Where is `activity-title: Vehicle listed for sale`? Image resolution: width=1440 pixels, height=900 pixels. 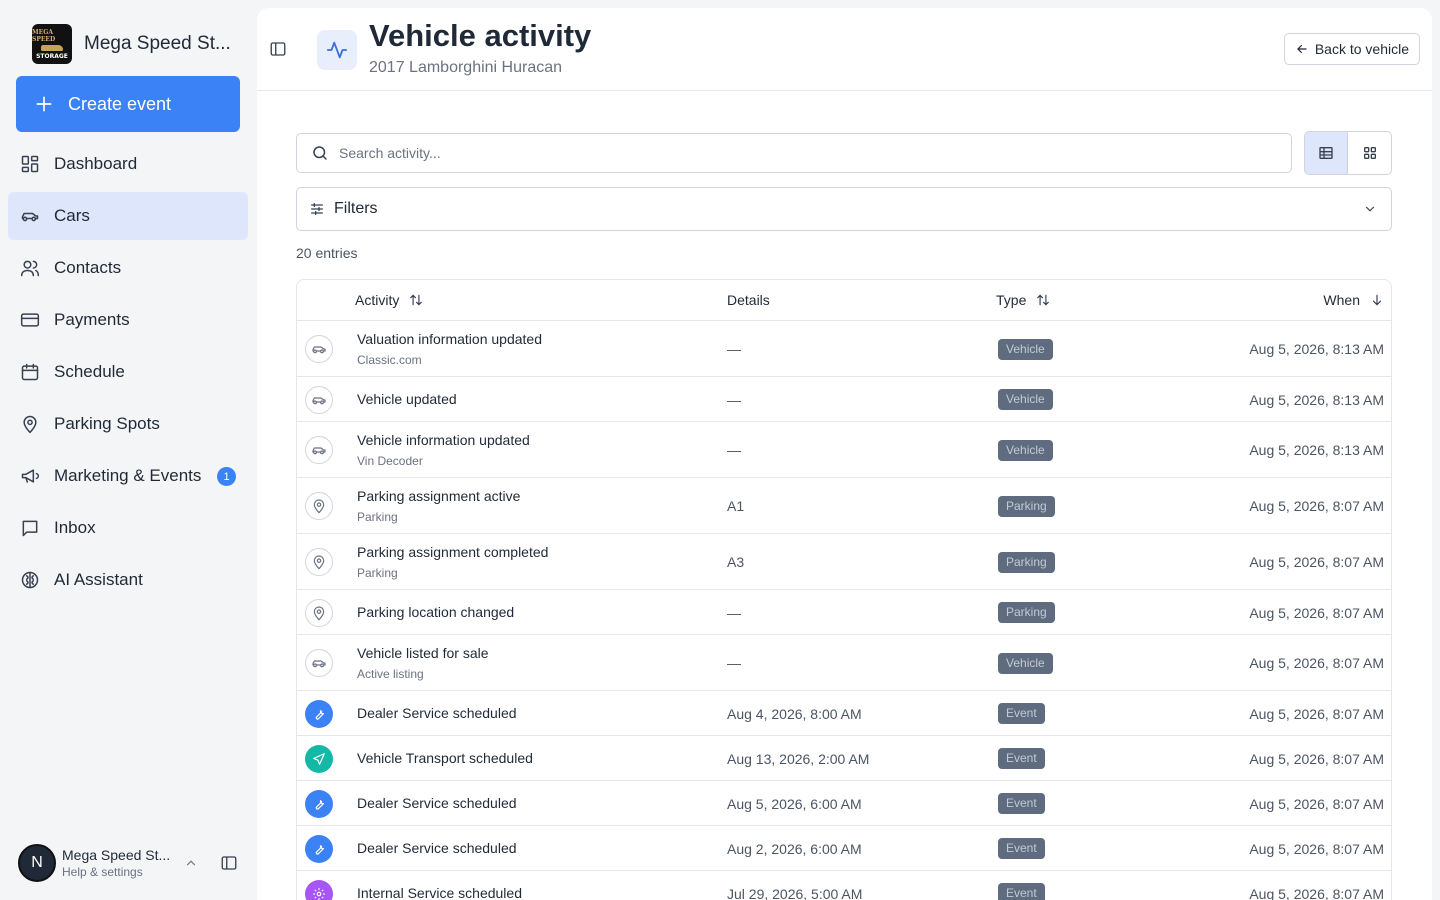 activity-title: Vehicle listed for sale is located at coordinates (423, 653).